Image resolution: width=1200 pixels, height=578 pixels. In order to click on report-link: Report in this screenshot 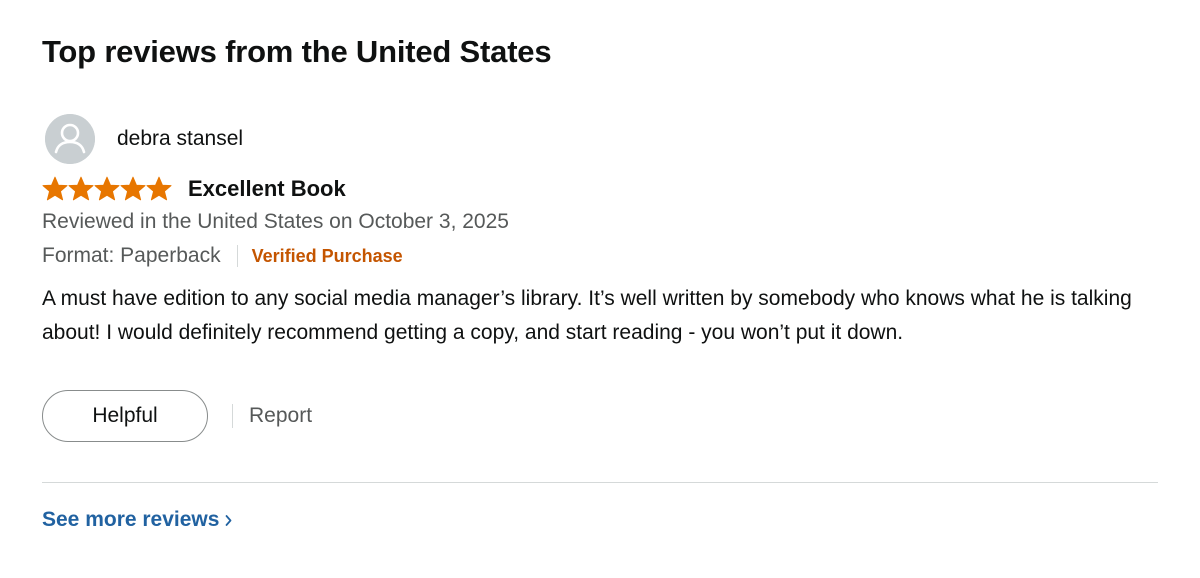, I will do `click(280, 416)`.